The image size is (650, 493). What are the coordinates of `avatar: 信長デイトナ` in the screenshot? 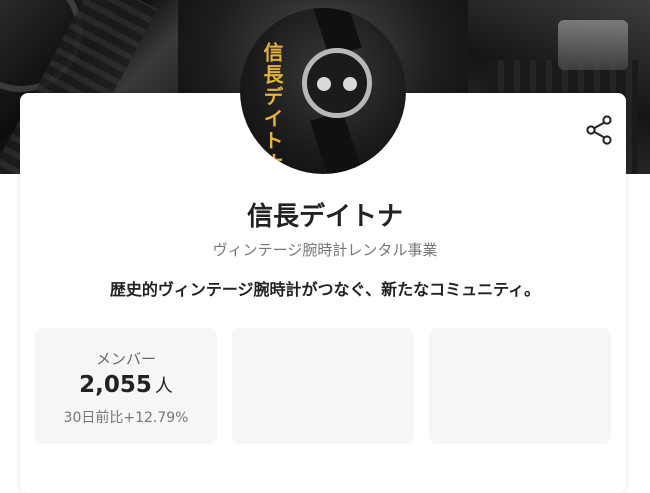 It's located at (323, 91).